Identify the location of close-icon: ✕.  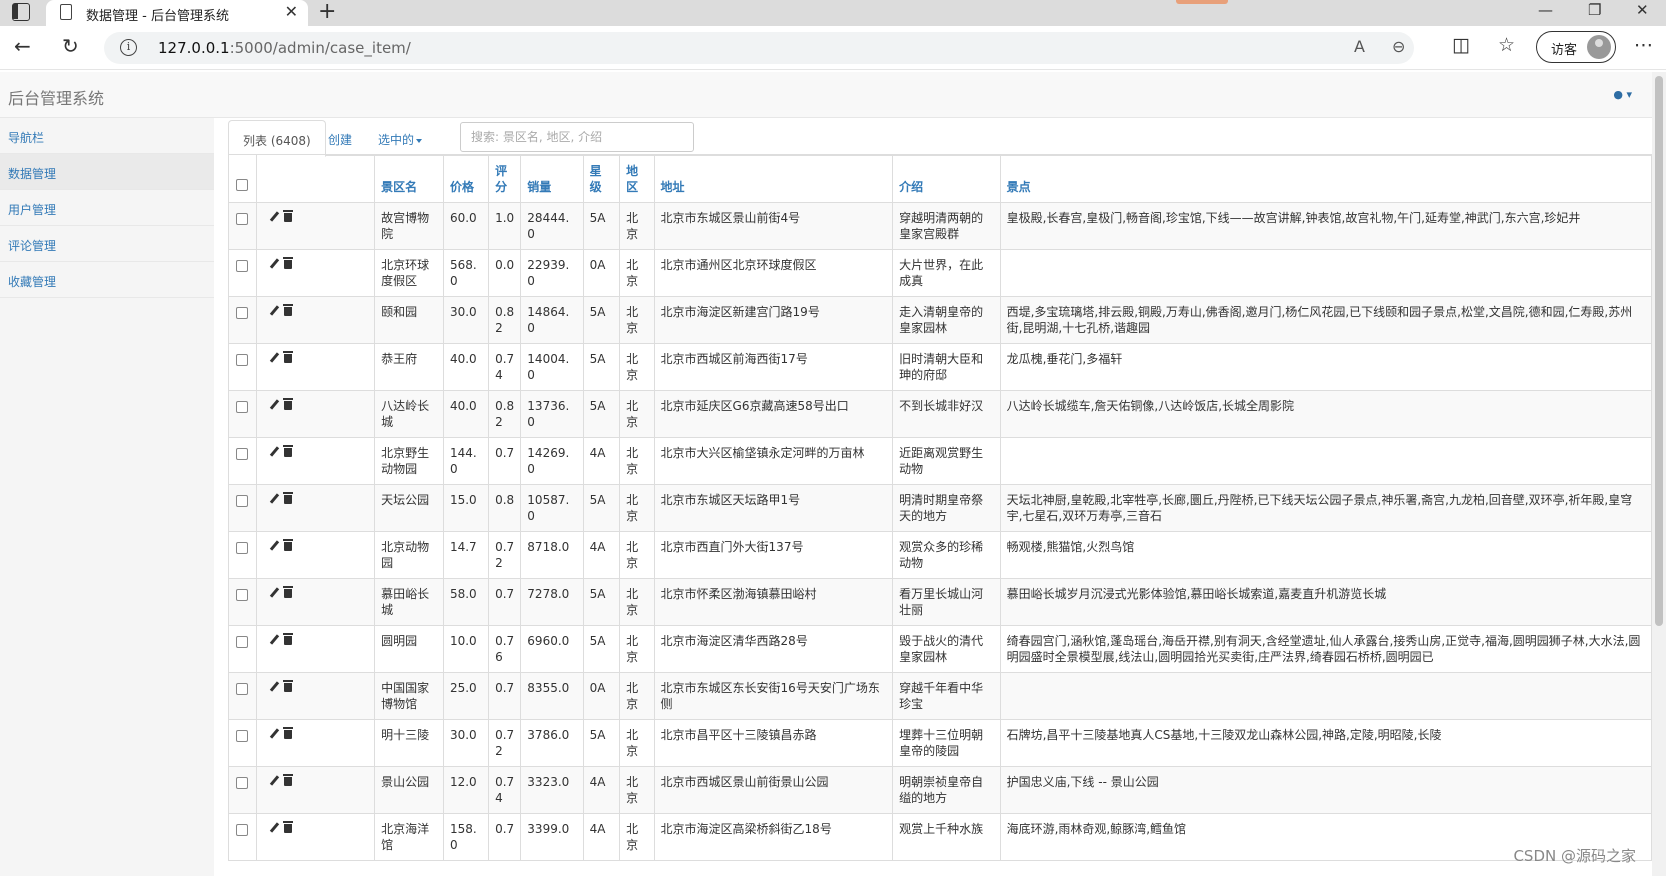
(291, 11).